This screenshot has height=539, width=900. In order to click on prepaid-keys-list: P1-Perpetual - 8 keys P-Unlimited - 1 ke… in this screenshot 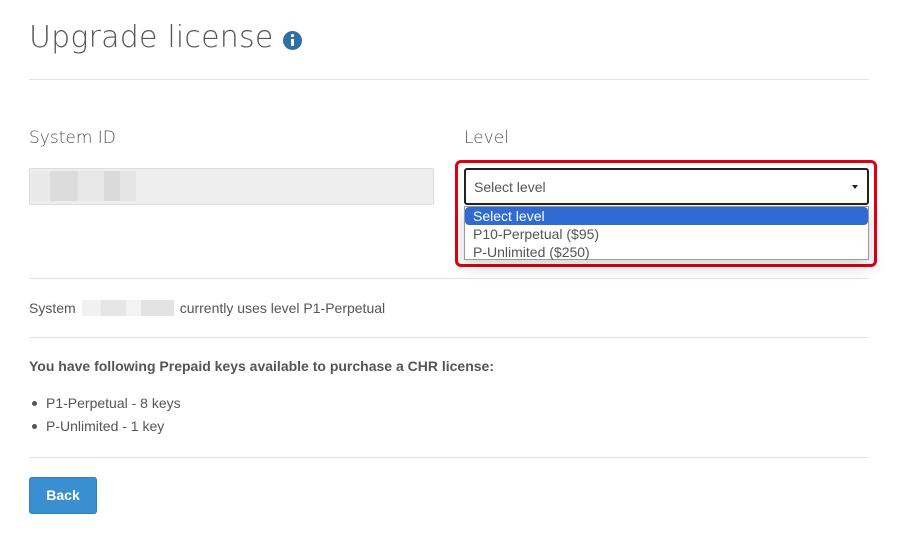, I will do `click(105, 417)`.